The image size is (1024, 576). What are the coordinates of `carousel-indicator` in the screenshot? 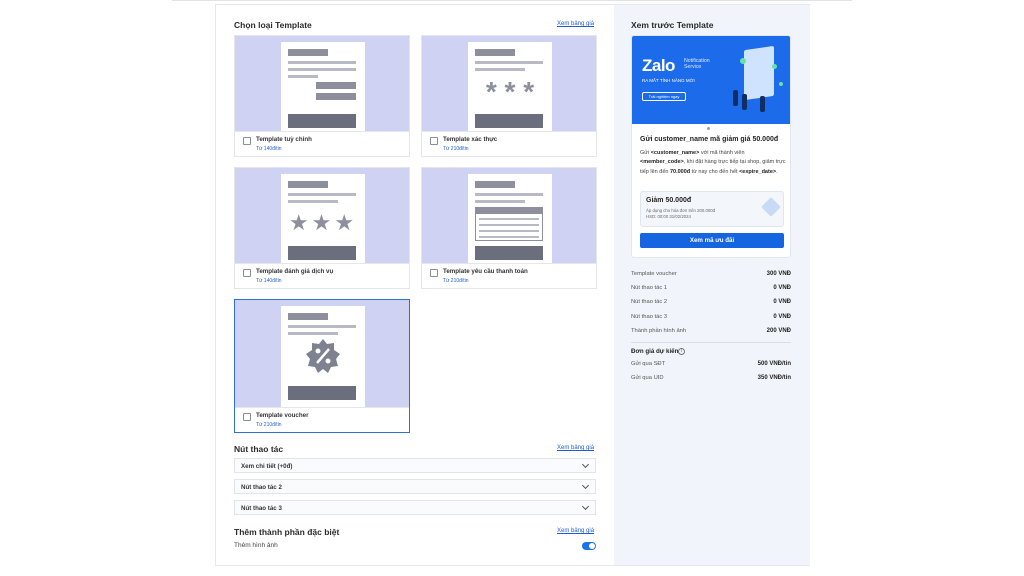 It's located at (708, 128).